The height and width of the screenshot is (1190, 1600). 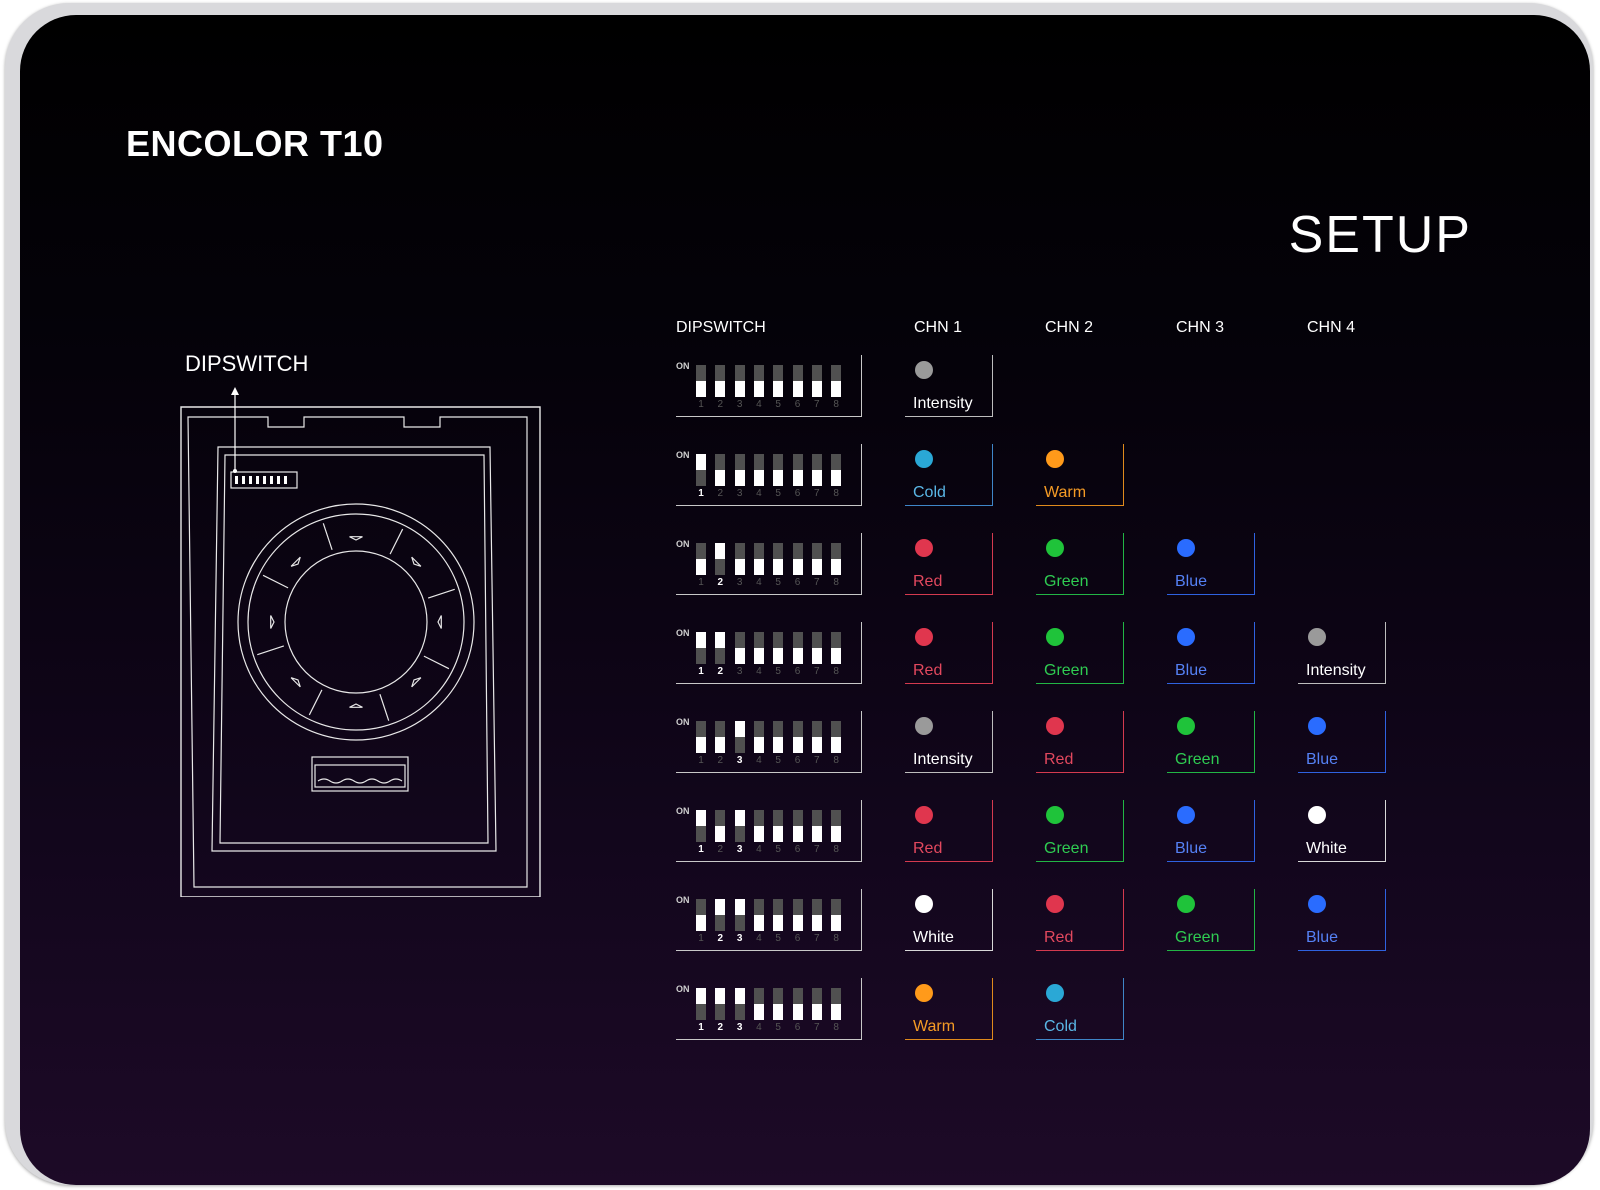 What do you see at coordinates (247, 363) in the screenshot?
I see `dipswitch-callout-label: DIPSWITCH` at bounding box center [247, 363].